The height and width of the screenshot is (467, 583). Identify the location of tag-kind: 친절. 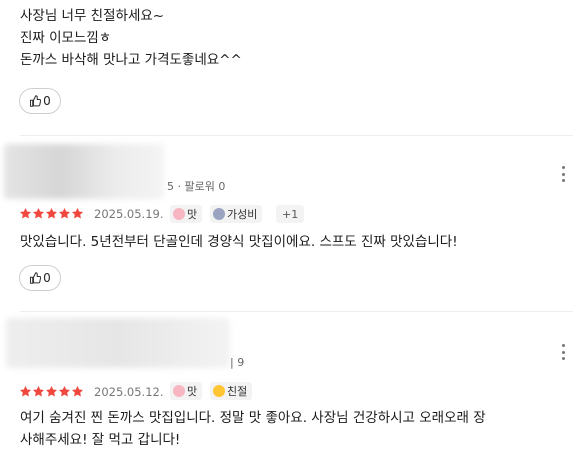
(231, 391).